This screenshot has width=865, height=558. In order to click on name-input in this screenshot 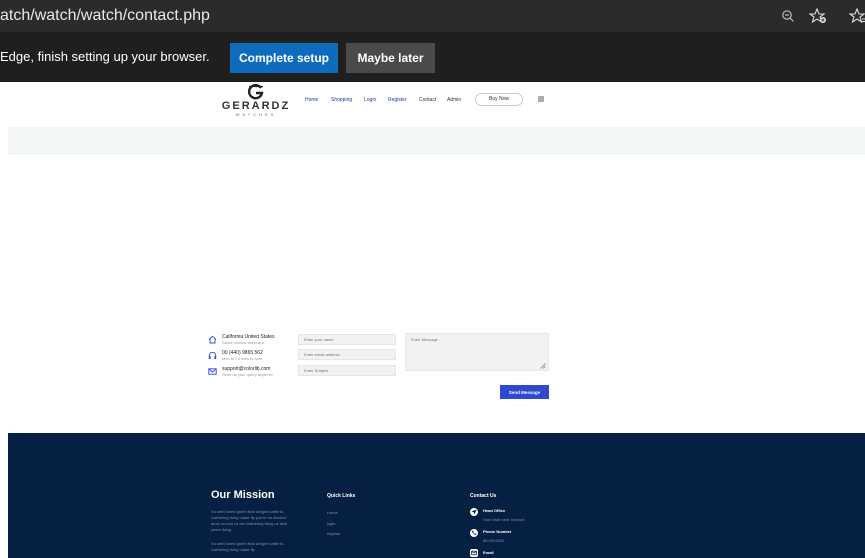, I will do `click(347, 339)`.